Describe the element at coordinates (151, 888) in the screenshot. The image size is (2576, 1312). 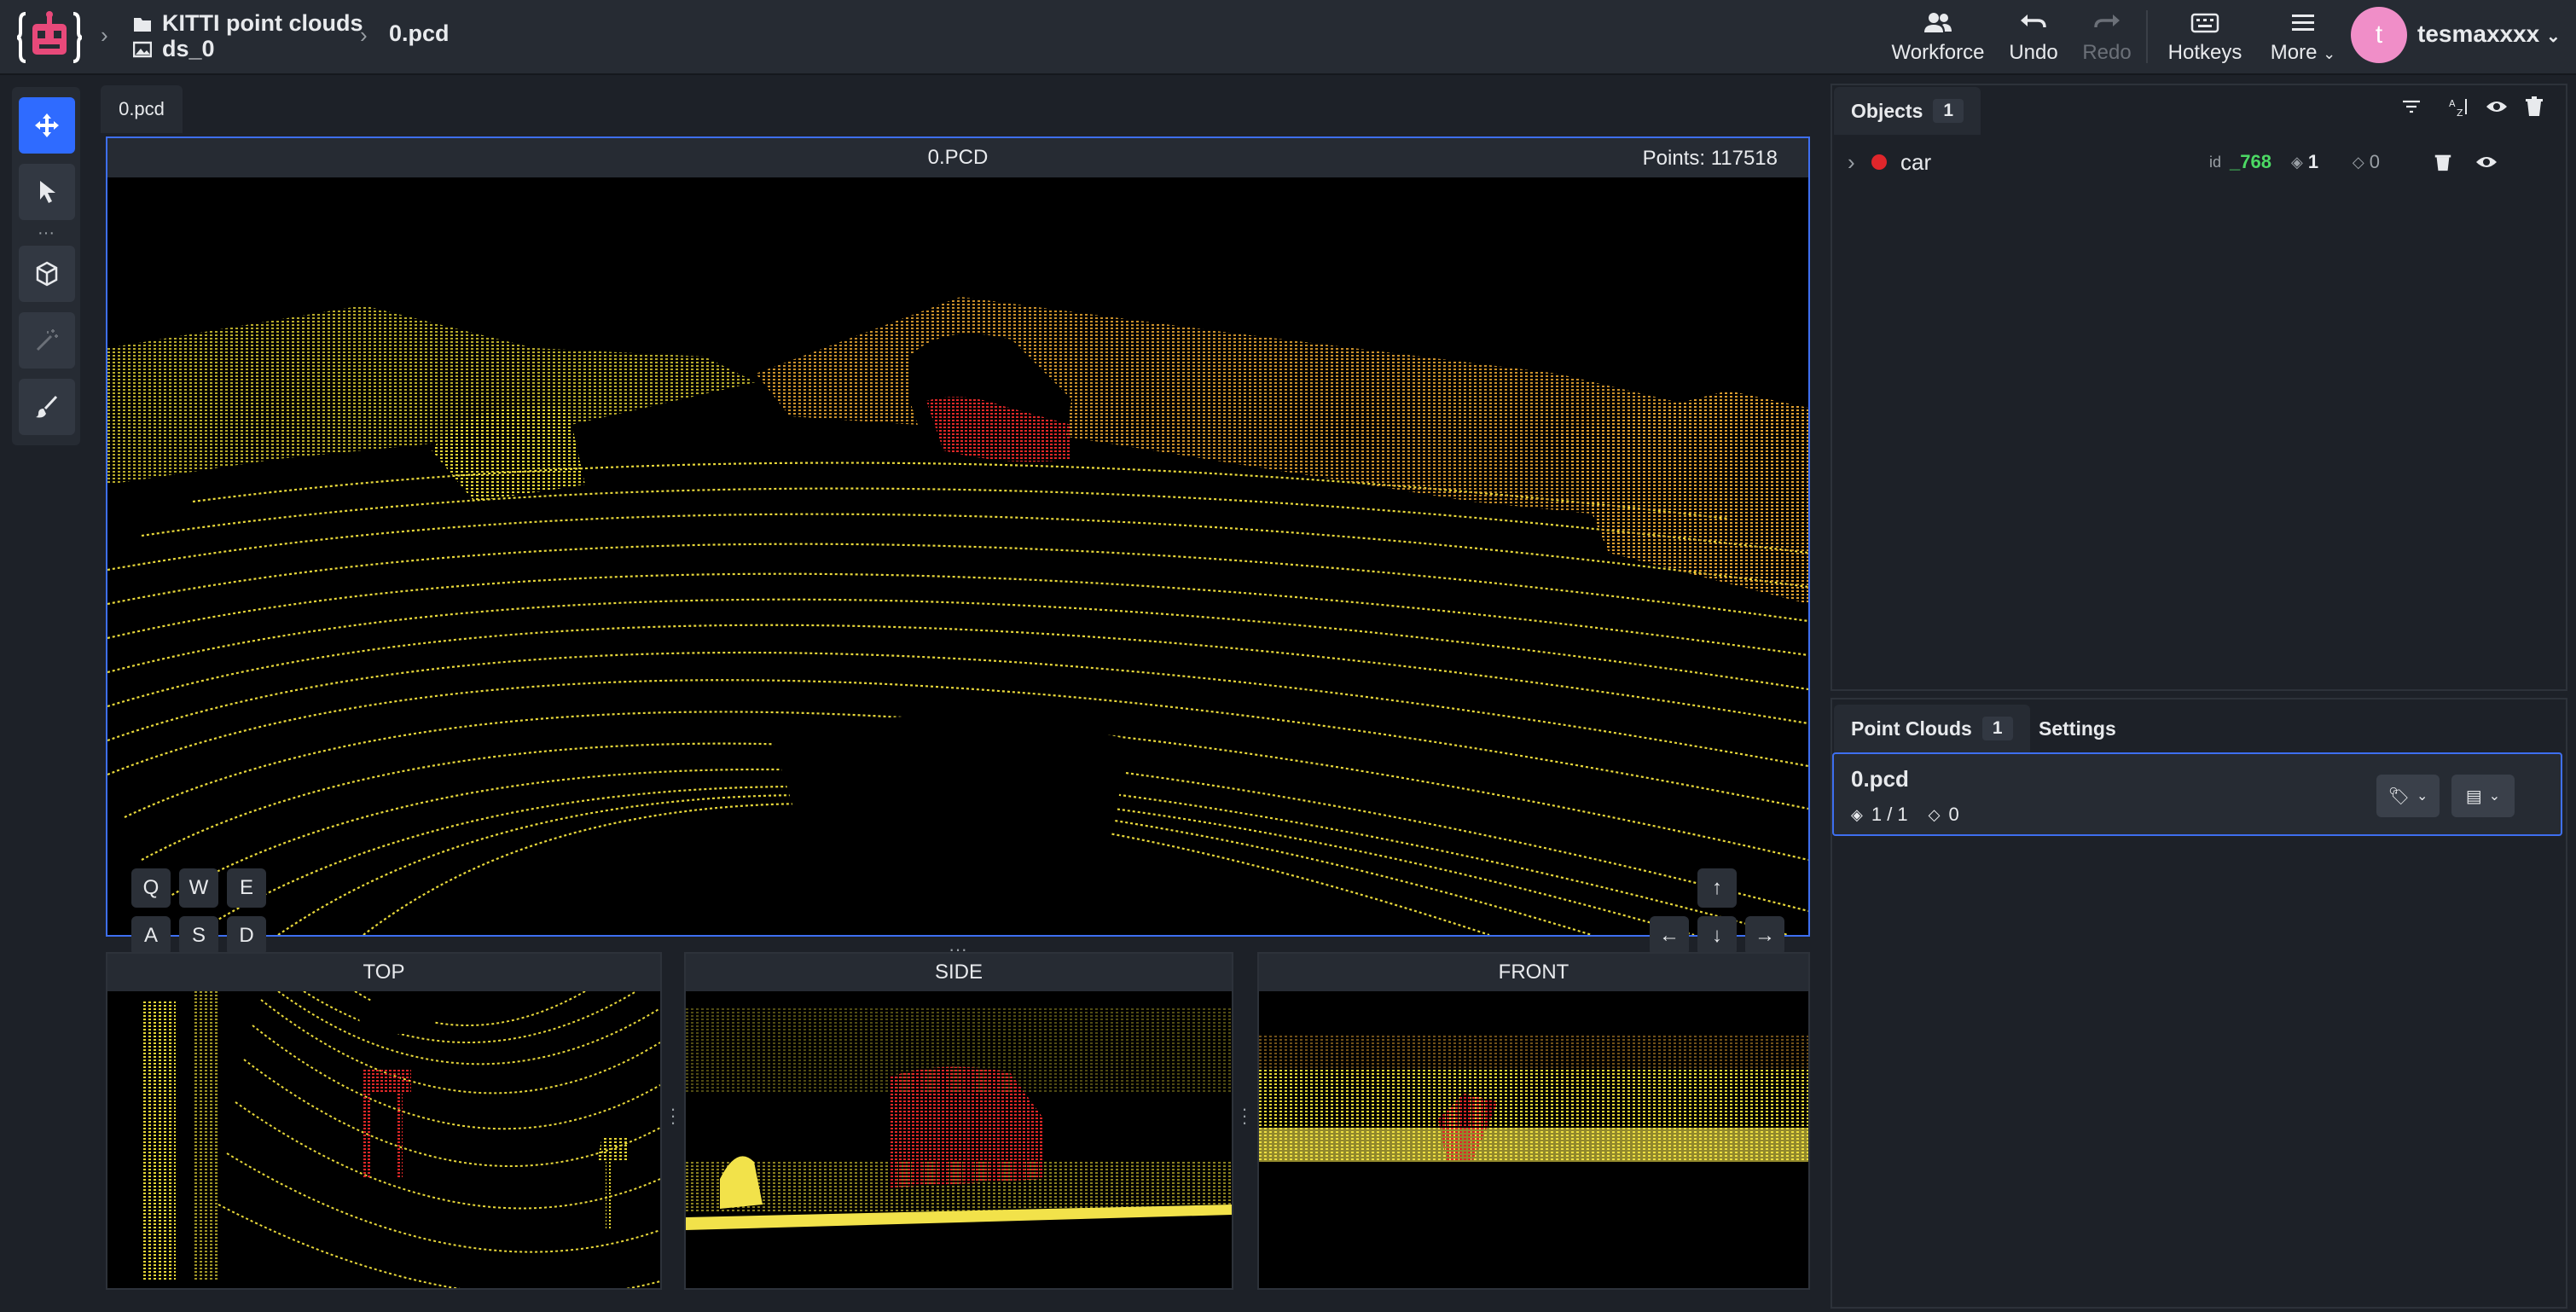
I see `key-q-button: Q` at that location.